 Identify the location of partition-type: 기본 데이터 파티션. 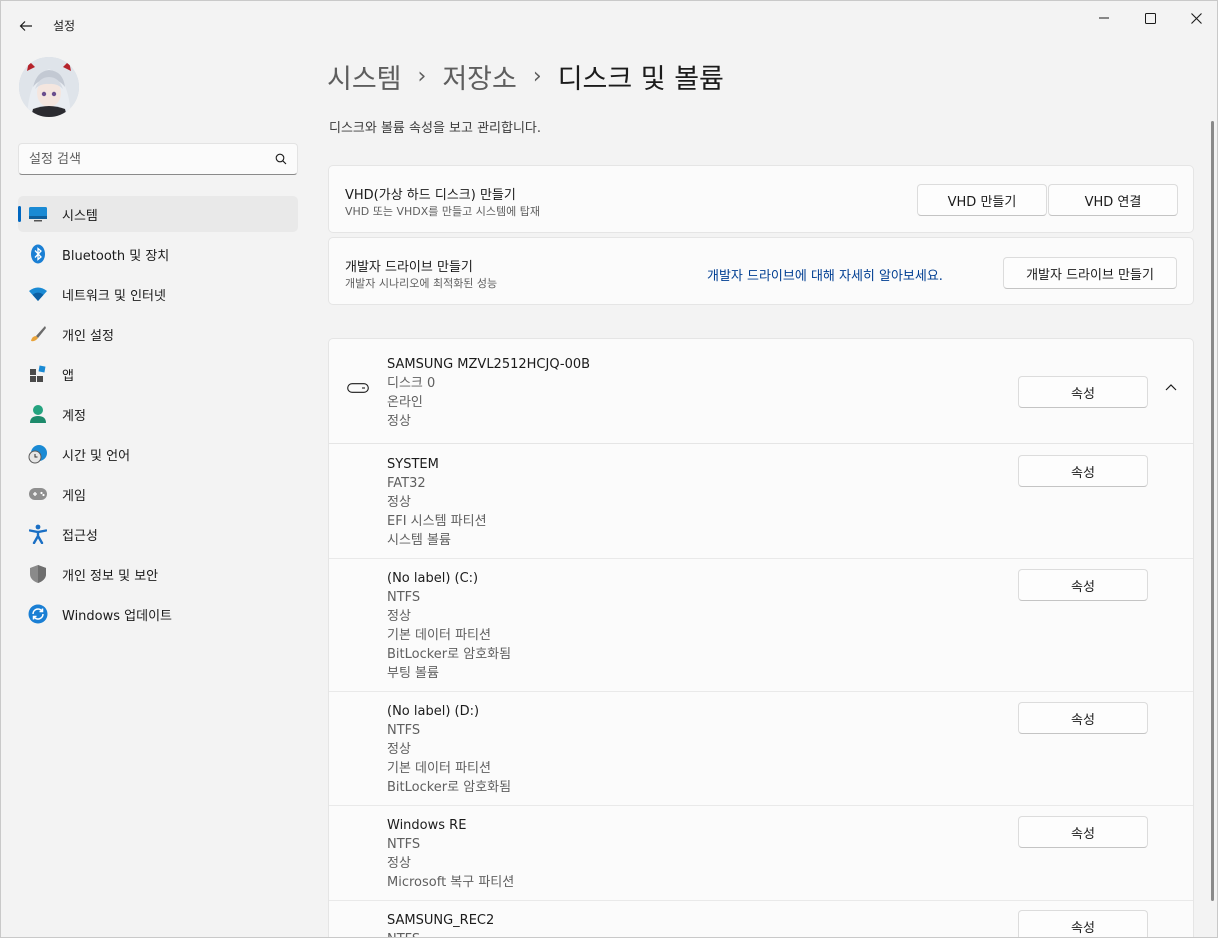
(439, 635).